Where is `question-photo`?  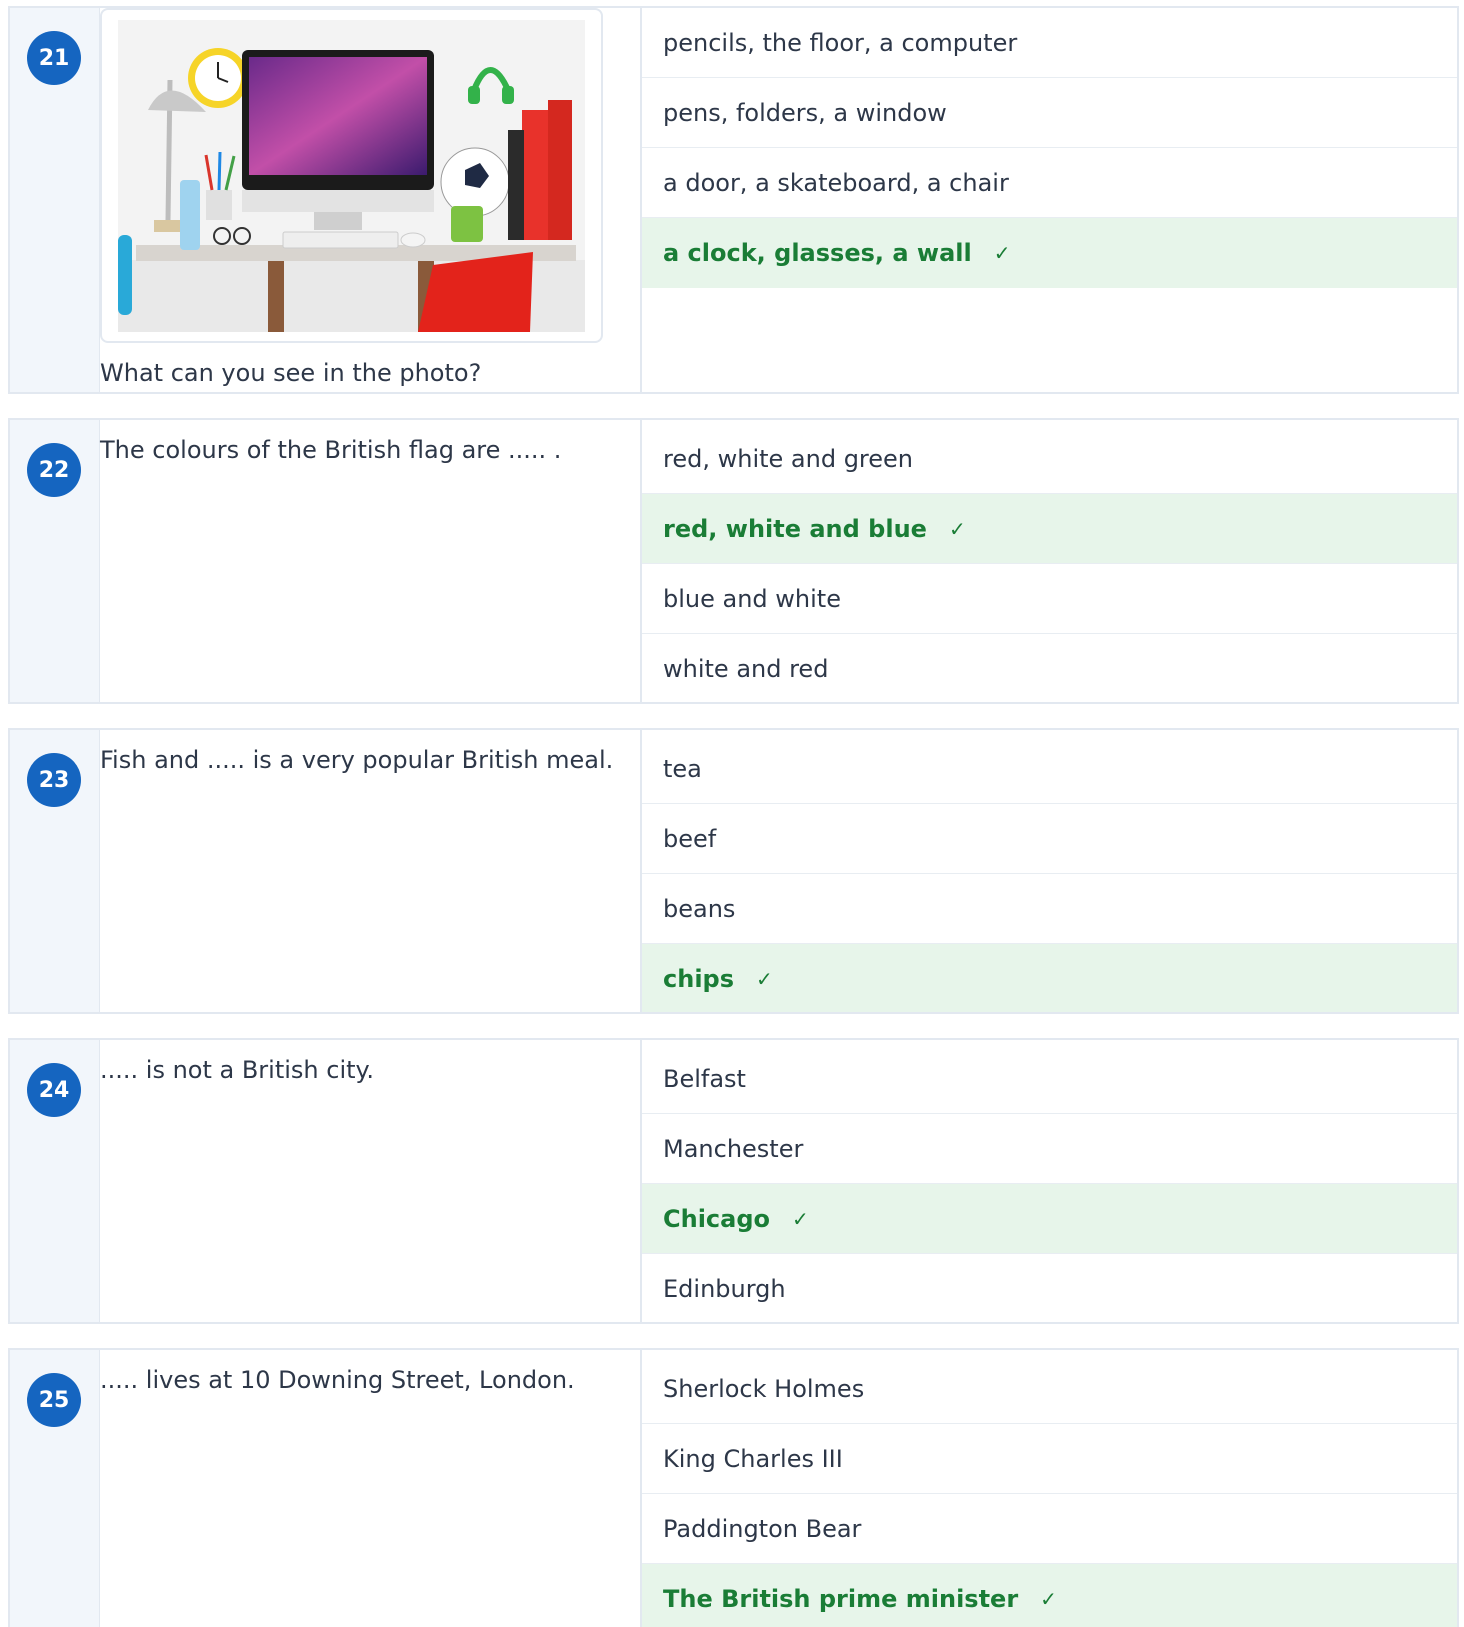 question-photo is located at coordinates (351, 175).